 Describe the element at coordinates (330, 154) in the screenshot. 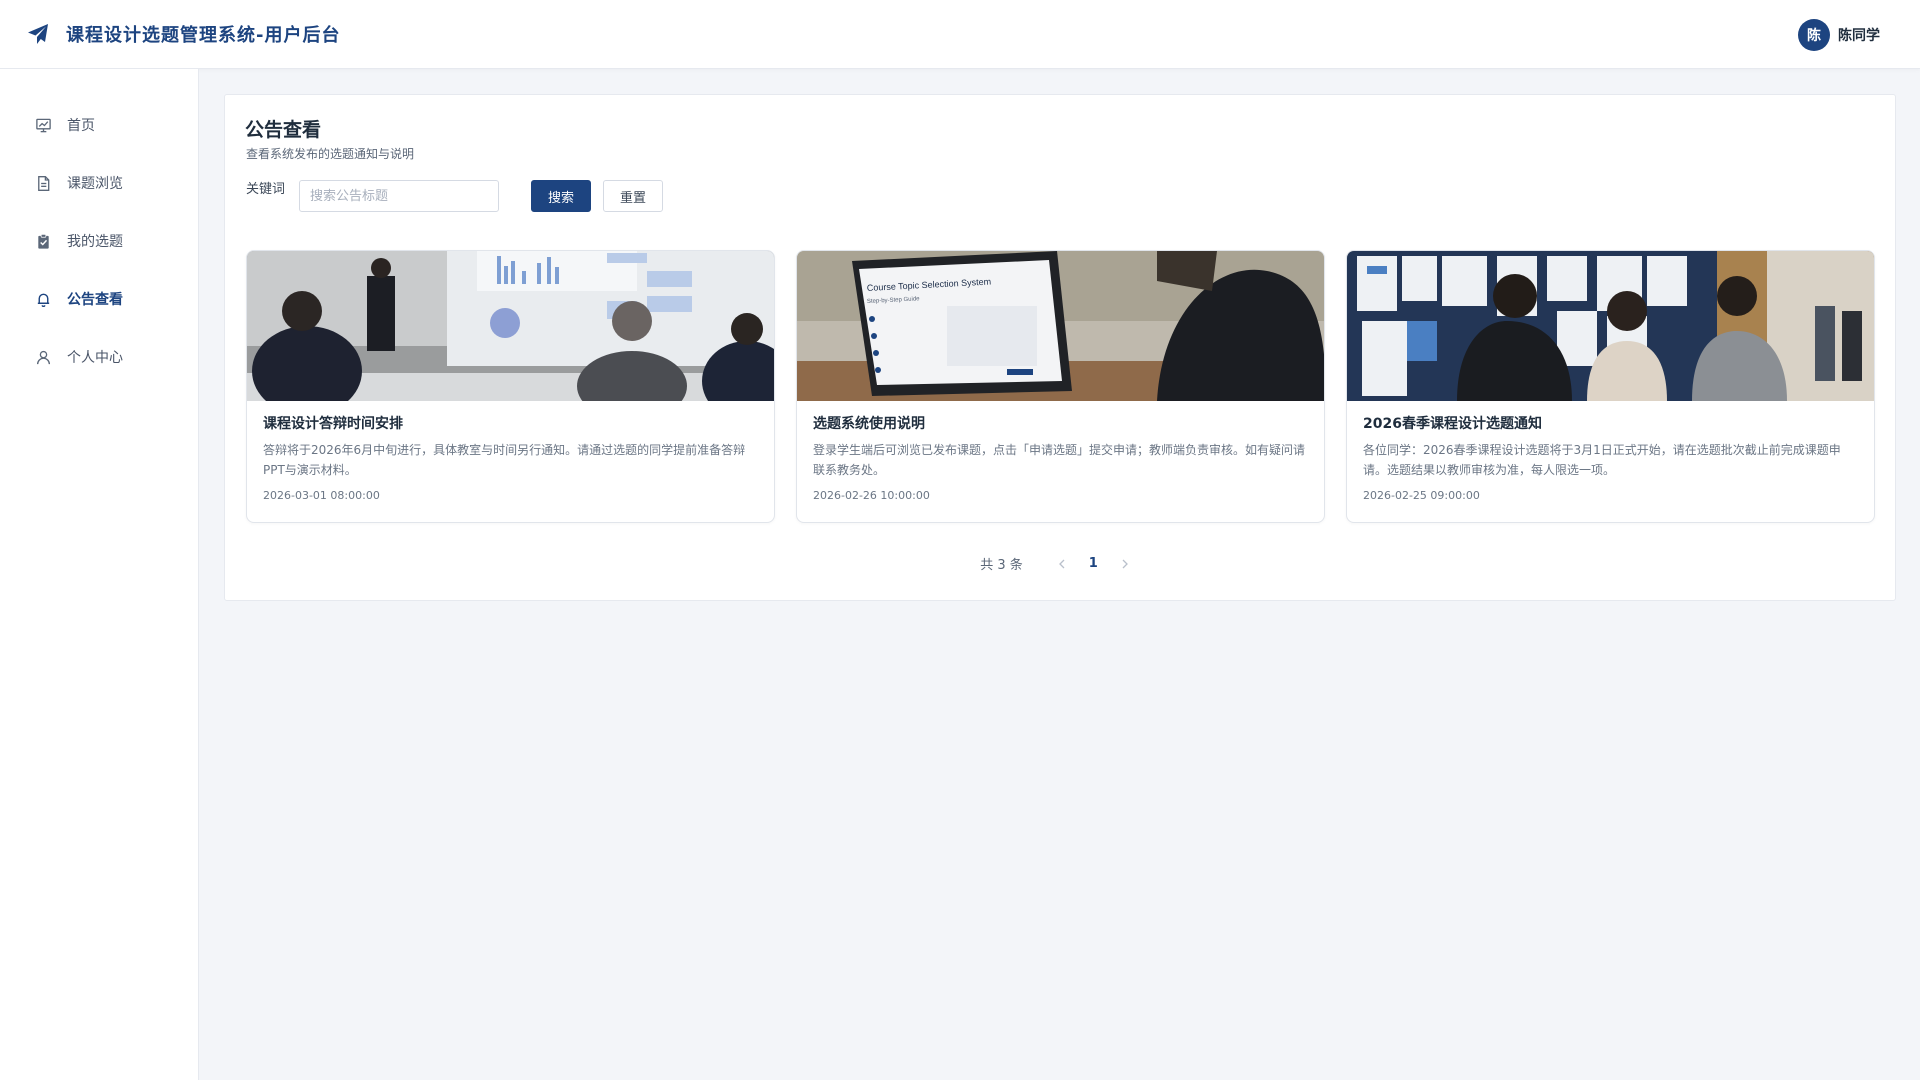

I see `page-subtitle: 查看系统发布的选题通知与说明` at that location.